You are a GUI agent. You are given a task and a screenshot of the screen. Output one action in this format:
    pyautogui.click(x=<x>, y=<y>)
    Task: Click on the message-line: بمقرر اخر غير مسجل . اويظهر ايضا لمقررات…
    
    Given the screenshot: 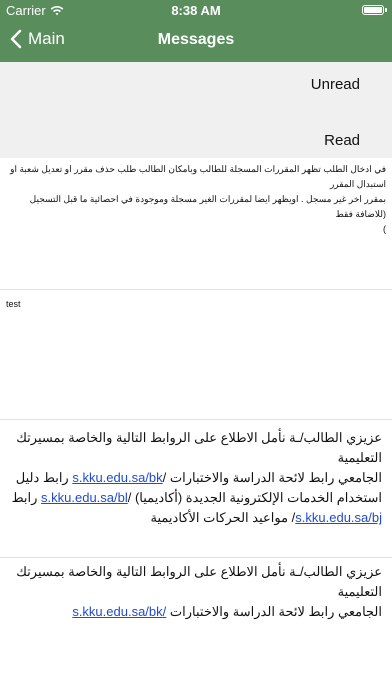 What is the action you would take?
    pyautogui.click(x=207, y=206)
    